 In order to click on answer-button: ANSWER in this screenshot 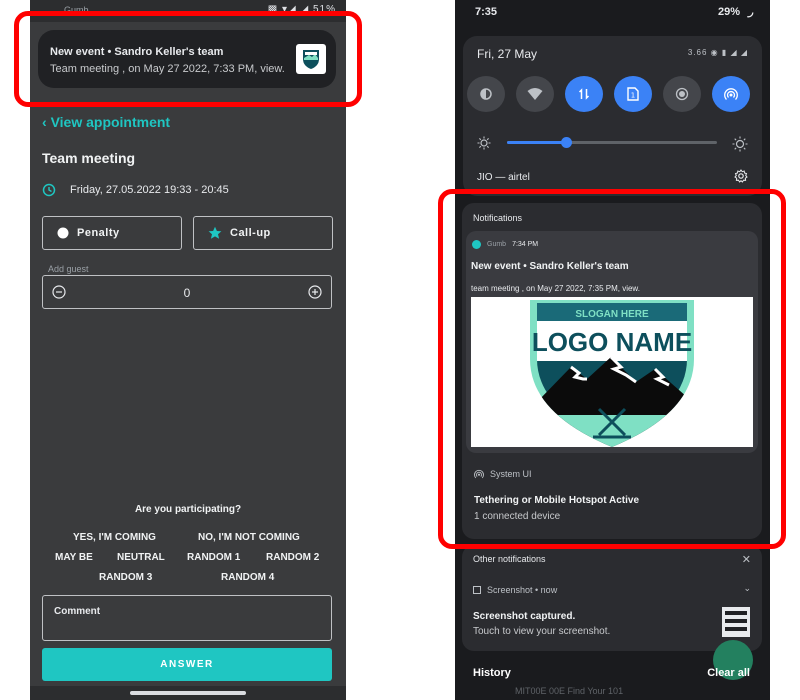, I will do `click(187, 664)`.